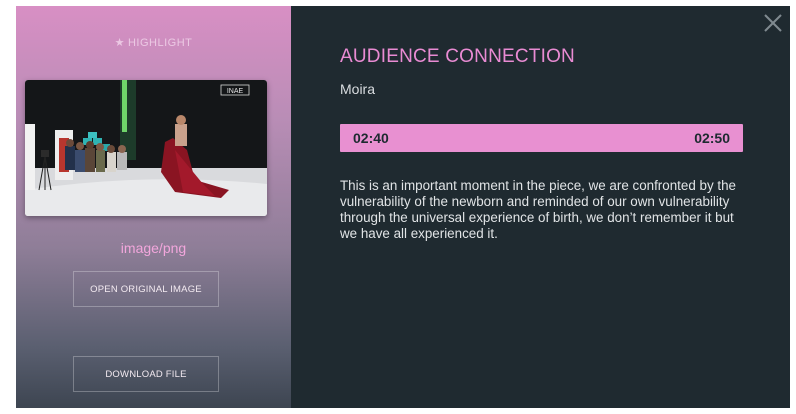 The height and width of the screenshot is (414, 796). What do you see at coordinates (541, 138) in the screenshot?
I see `time-range-bar: 02:40 02:50` at bounding box center [541, 138].